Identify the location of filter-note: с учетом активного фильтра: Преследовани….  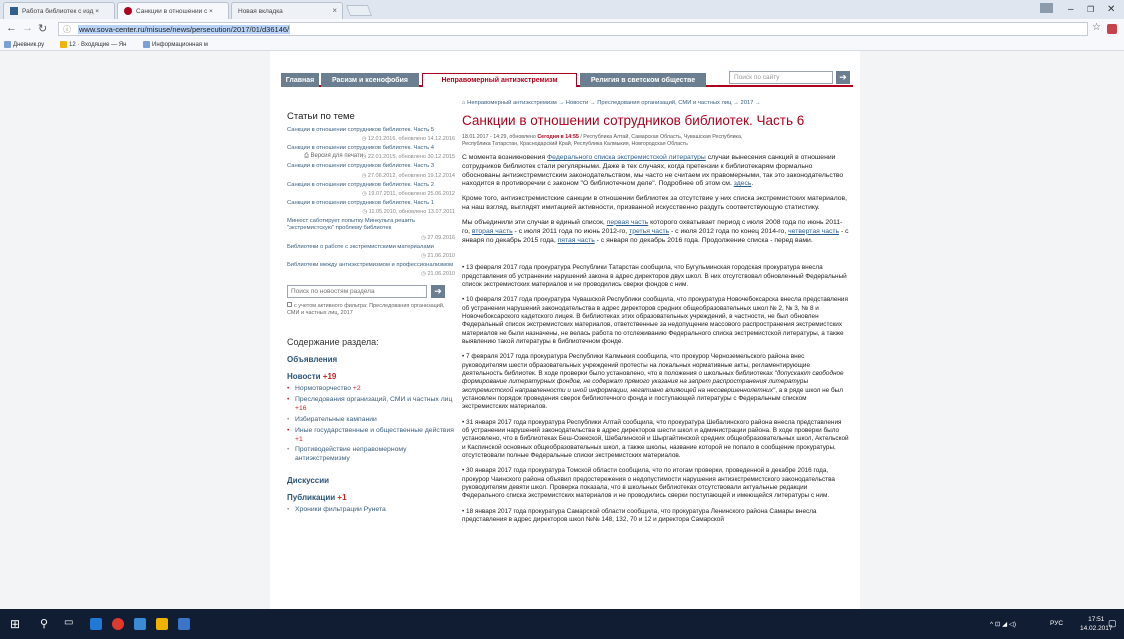
(371, 309).